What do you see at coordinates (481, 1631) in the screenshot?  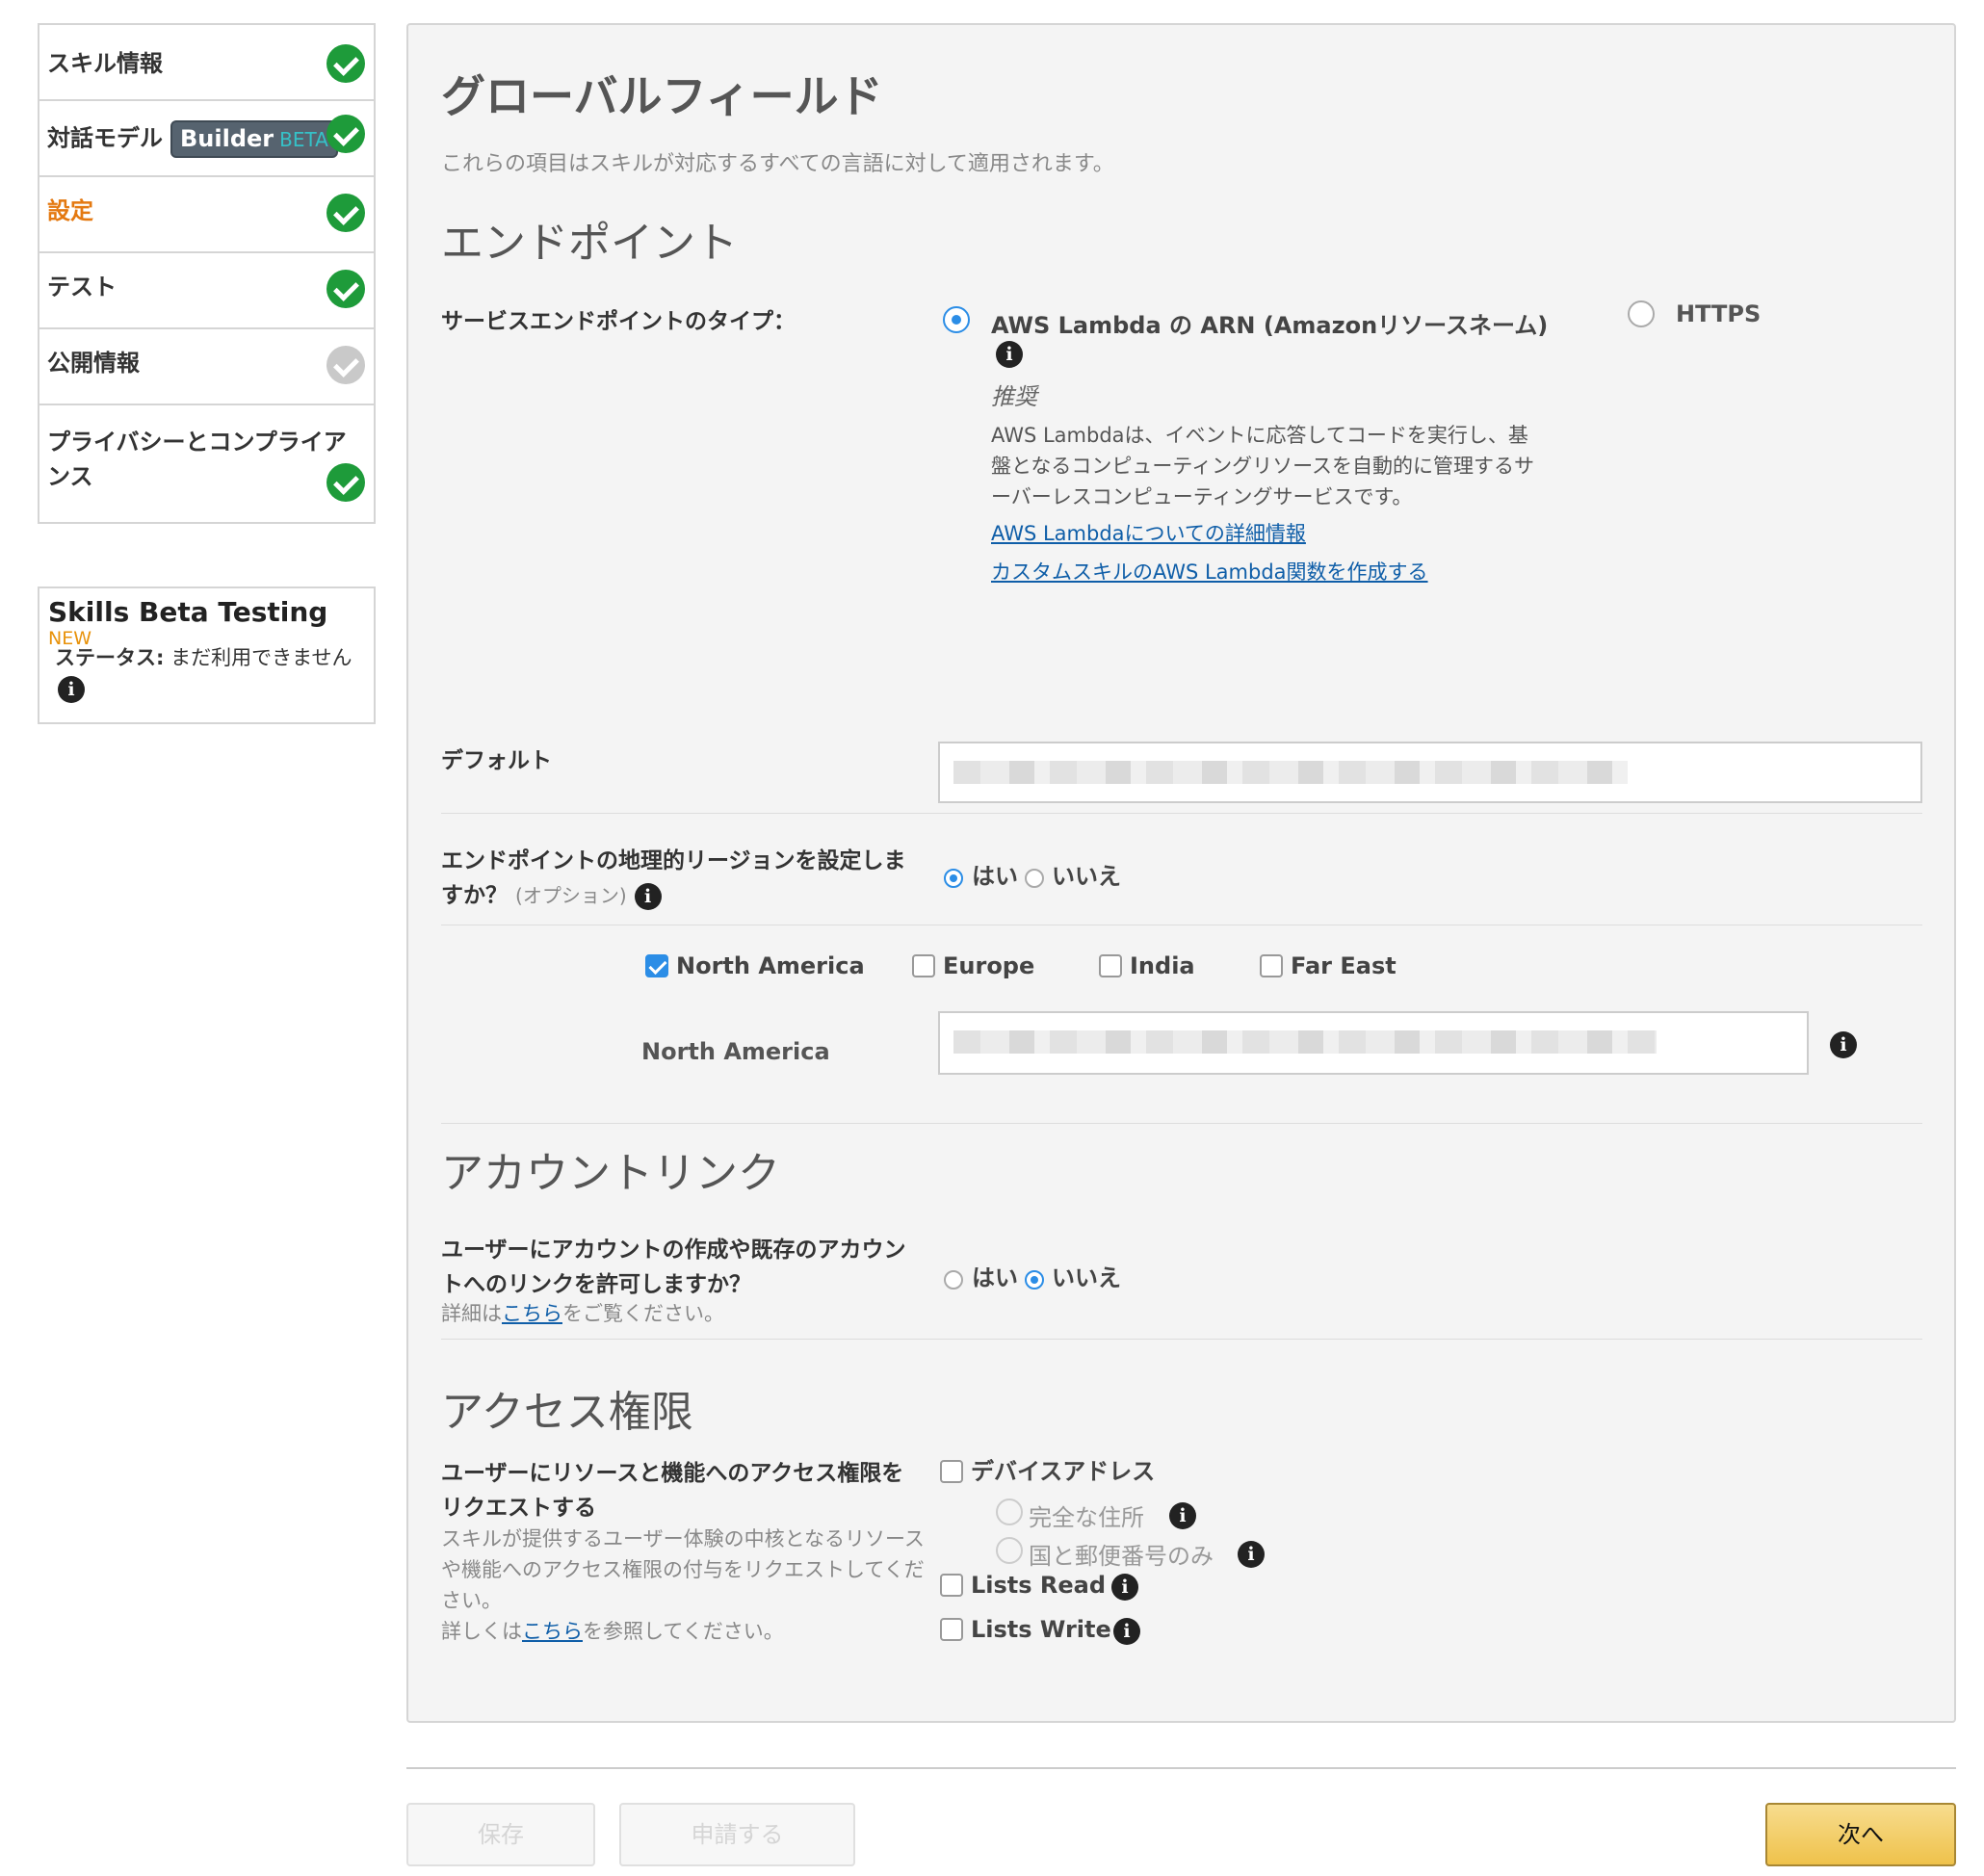 I see `more-pre: 詳しくは` at bounding box center [481, 1631].